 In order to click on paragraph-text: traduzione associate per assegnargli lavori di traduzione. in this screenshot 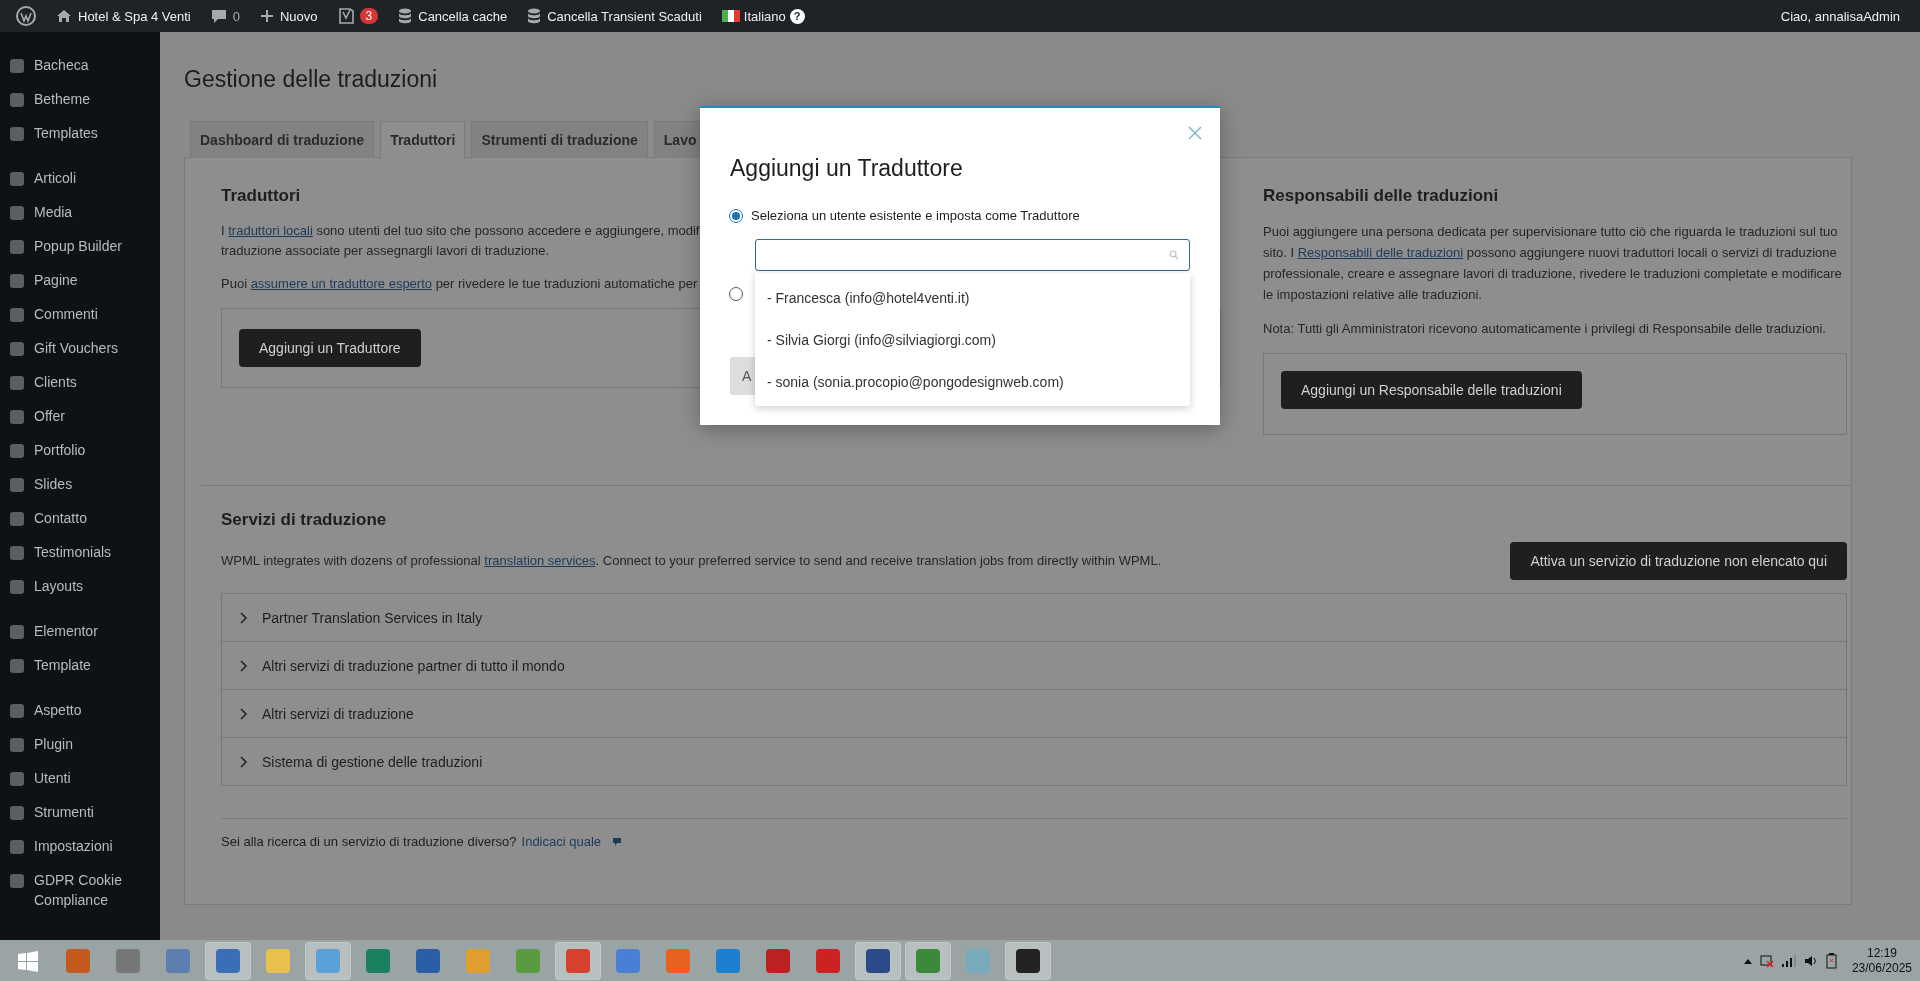, I will do `click(385, 251)`.